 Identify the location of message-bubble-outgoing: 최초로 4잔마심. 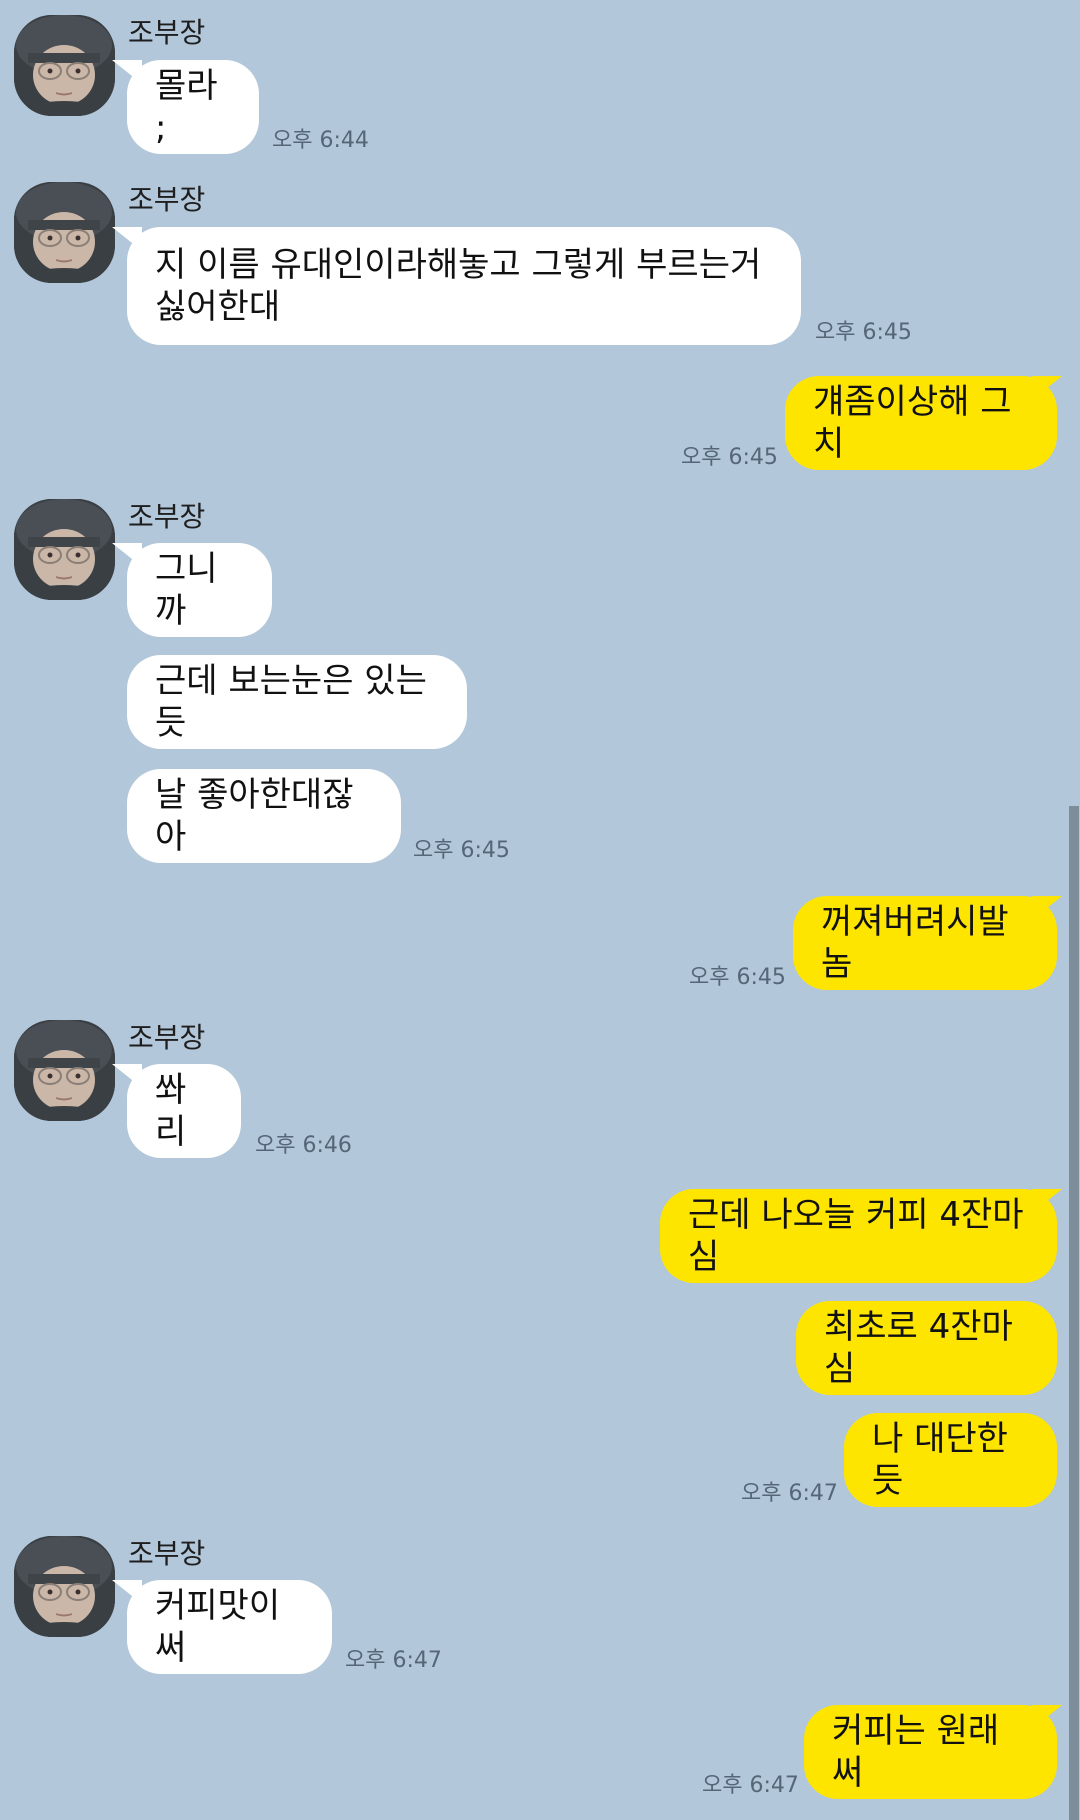
(926, 1348).